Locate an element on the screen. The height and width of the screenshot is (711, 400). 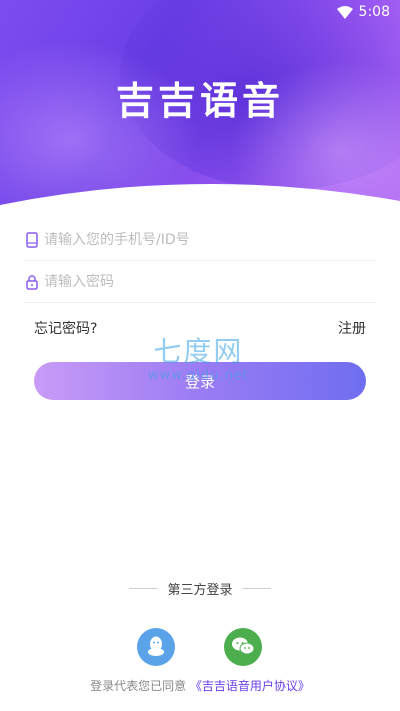
password-input is located at coordinates (210, 281).